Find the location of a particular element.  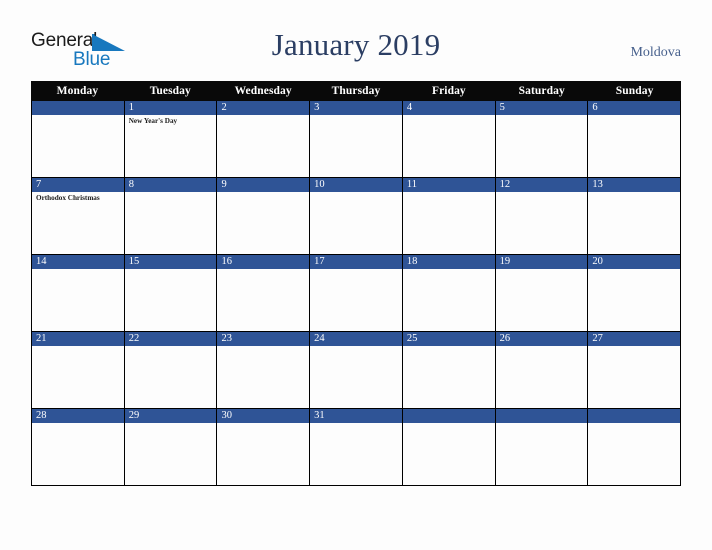

day-number-band: 24 is located at coordinates (356, 339).